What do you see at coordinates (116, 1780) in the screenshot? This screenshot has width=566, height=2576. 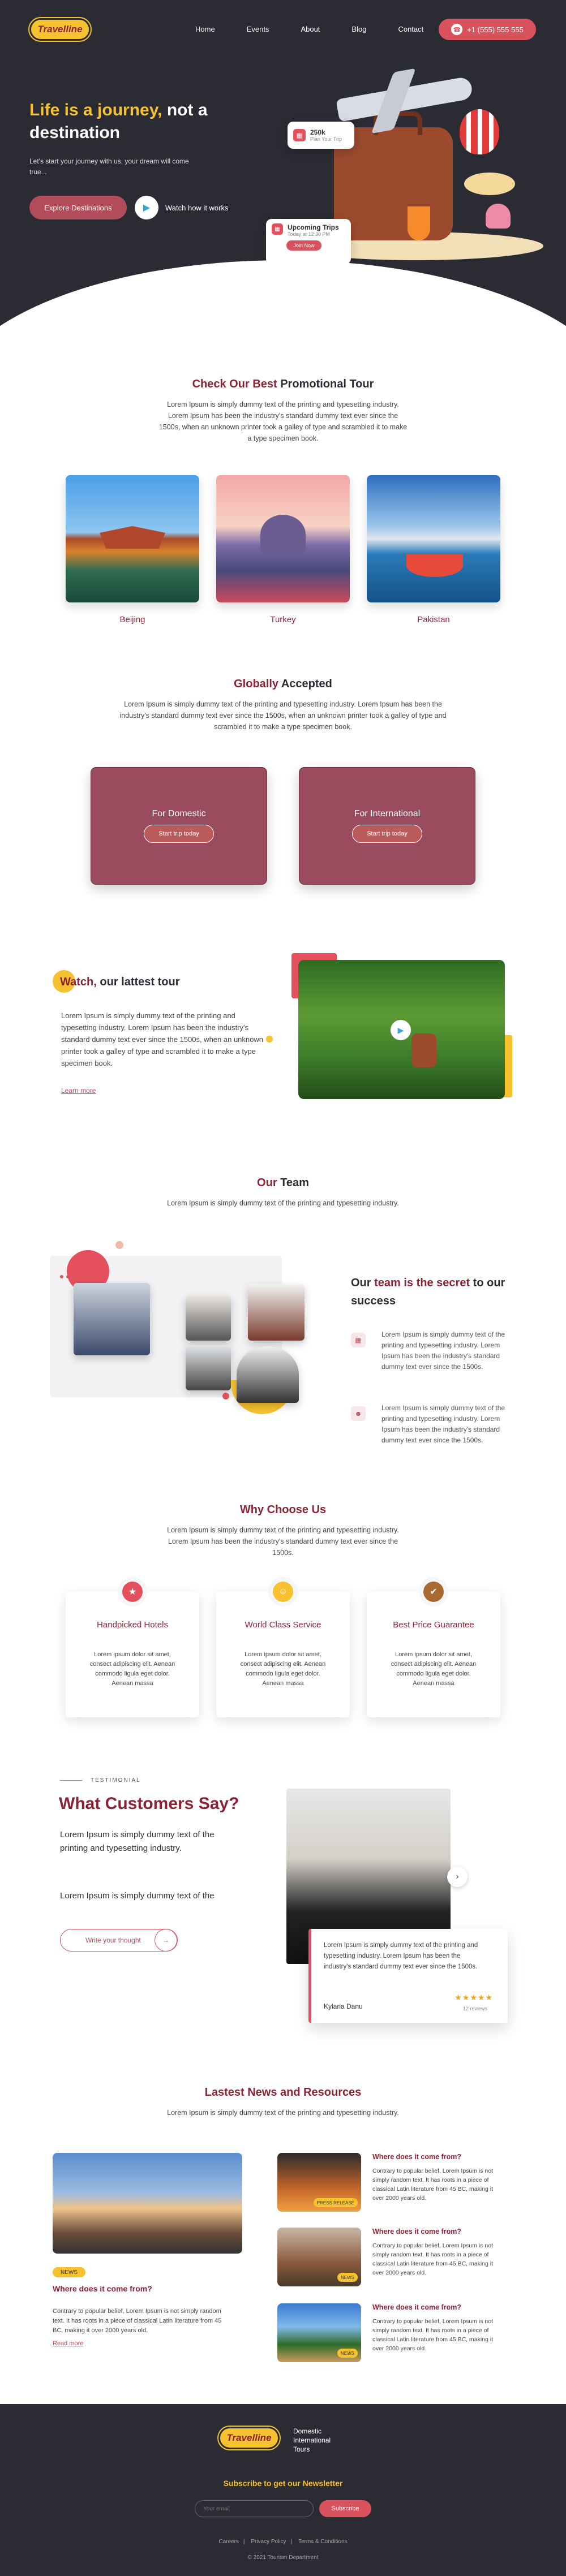 I see `kicker-text: TESTIMONIAL` at bounding box center [116, 1780].